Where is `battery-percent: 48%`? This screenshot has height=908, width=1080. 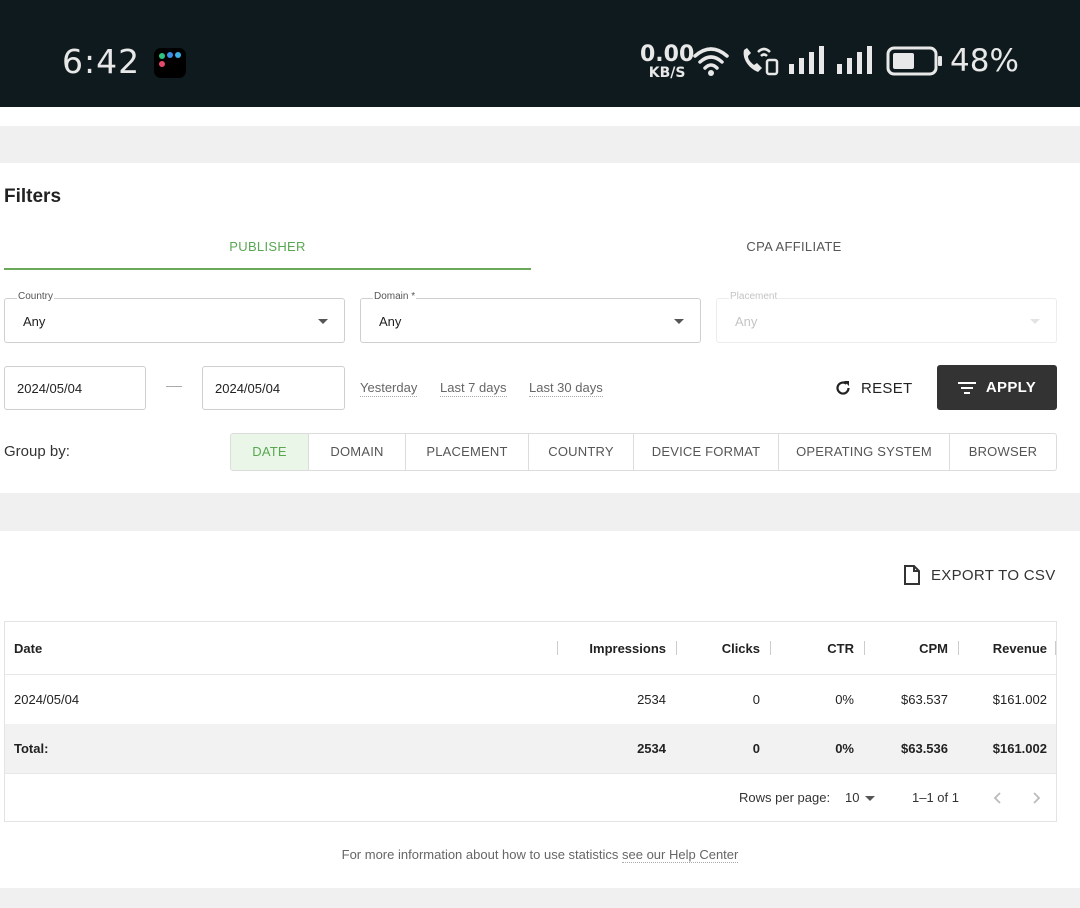
battery-percent: 48% is located at coordinates (984, 61).